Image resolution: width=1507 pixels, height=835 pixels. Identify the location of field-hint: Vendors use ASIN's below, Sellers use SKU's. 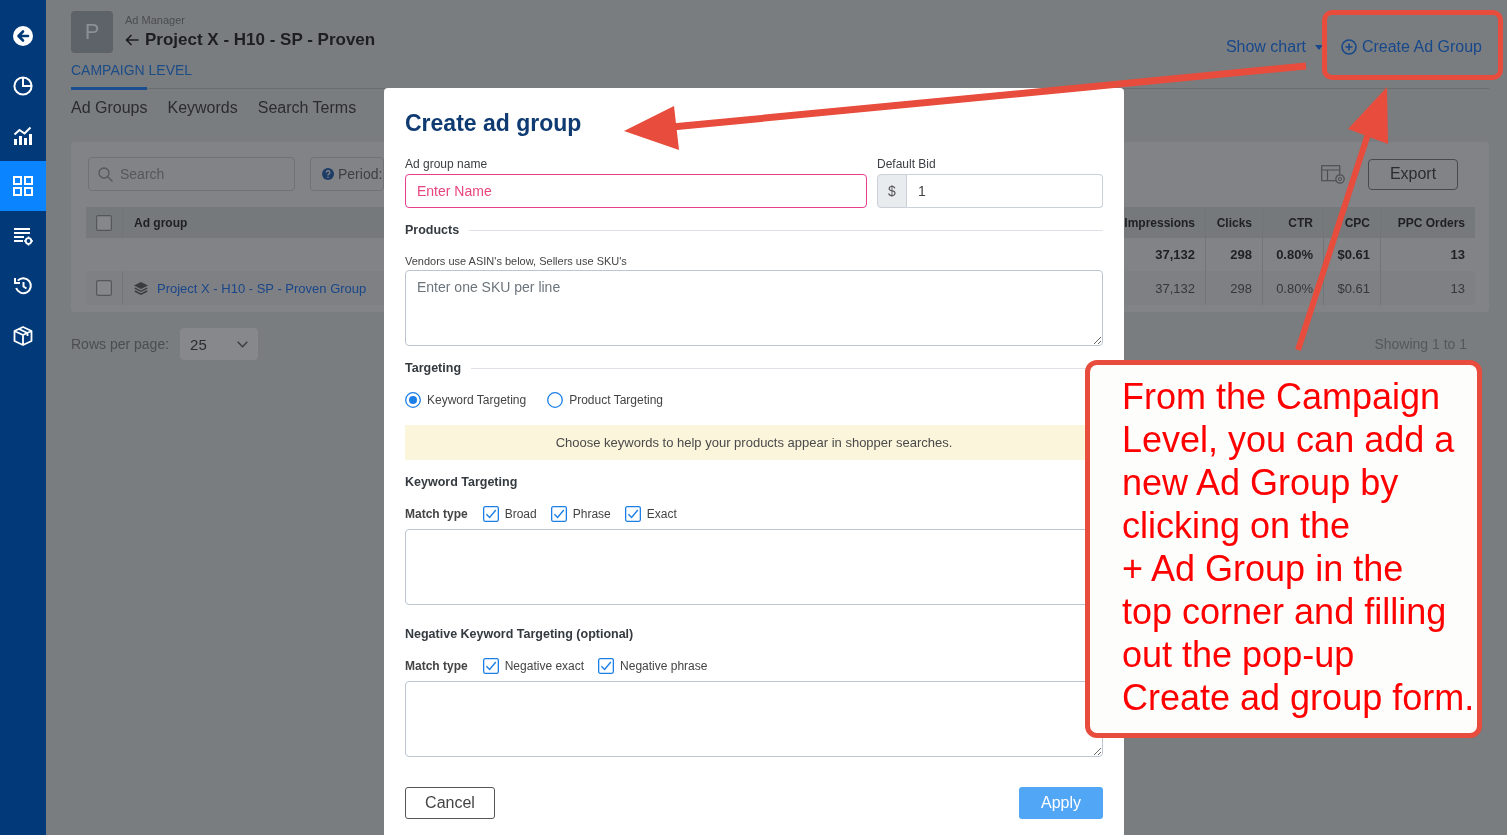
(516, 261).